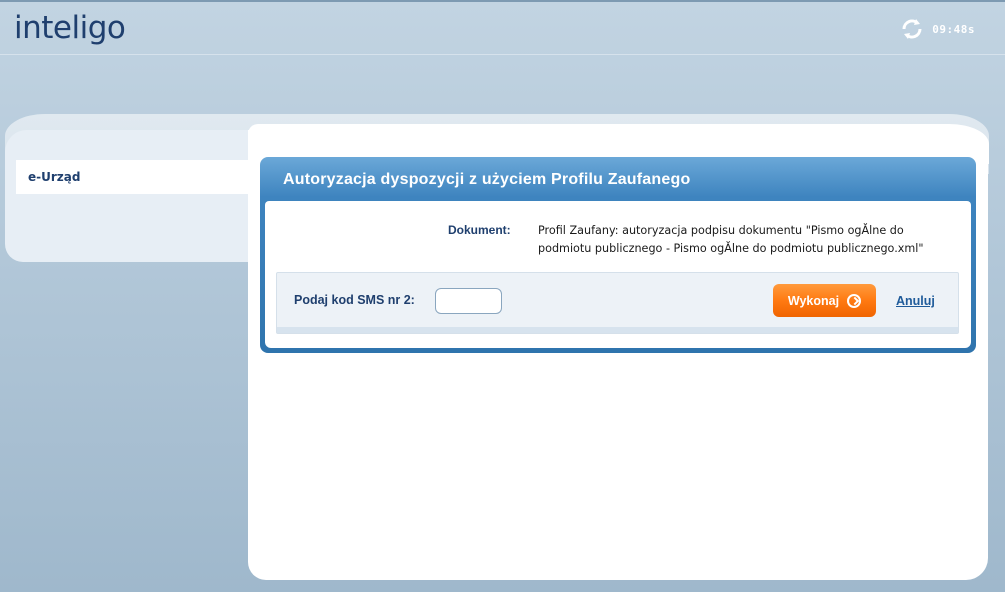  Describe the element at coordinates (54, 177) in the screenshot. I see `sidebar-item-label: e-Urząd` at that location.